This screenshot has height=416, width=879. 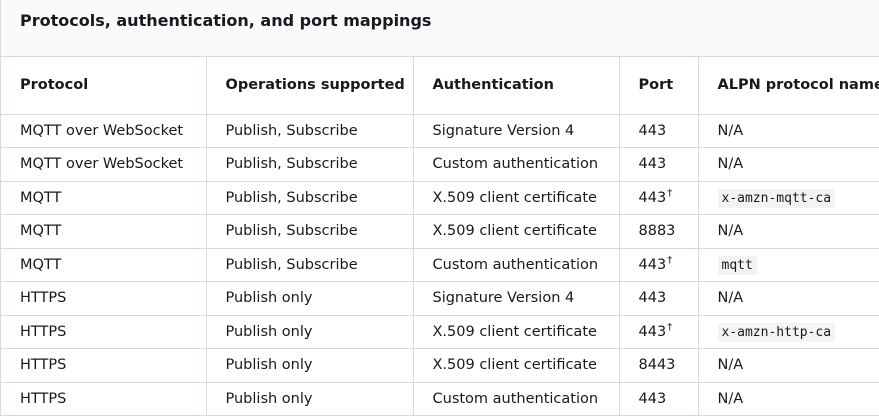 I want to click on column-header-authentication: Authentication, so click(x=516, y=86).